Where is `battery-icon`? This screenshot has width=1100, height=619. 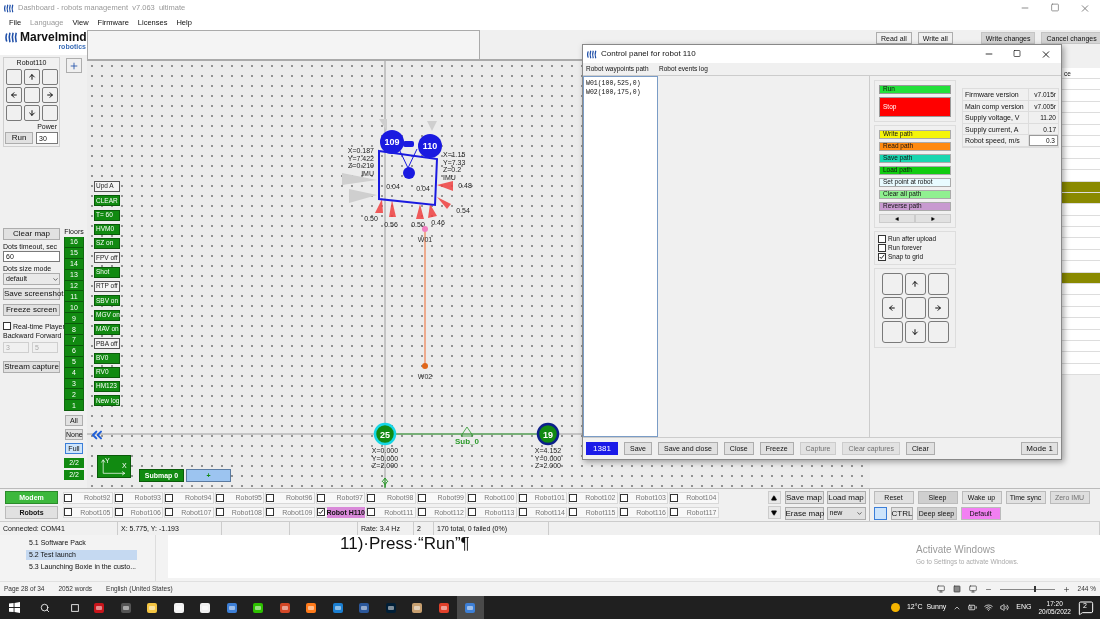
battery-icon is located at coordinates (973, 607).